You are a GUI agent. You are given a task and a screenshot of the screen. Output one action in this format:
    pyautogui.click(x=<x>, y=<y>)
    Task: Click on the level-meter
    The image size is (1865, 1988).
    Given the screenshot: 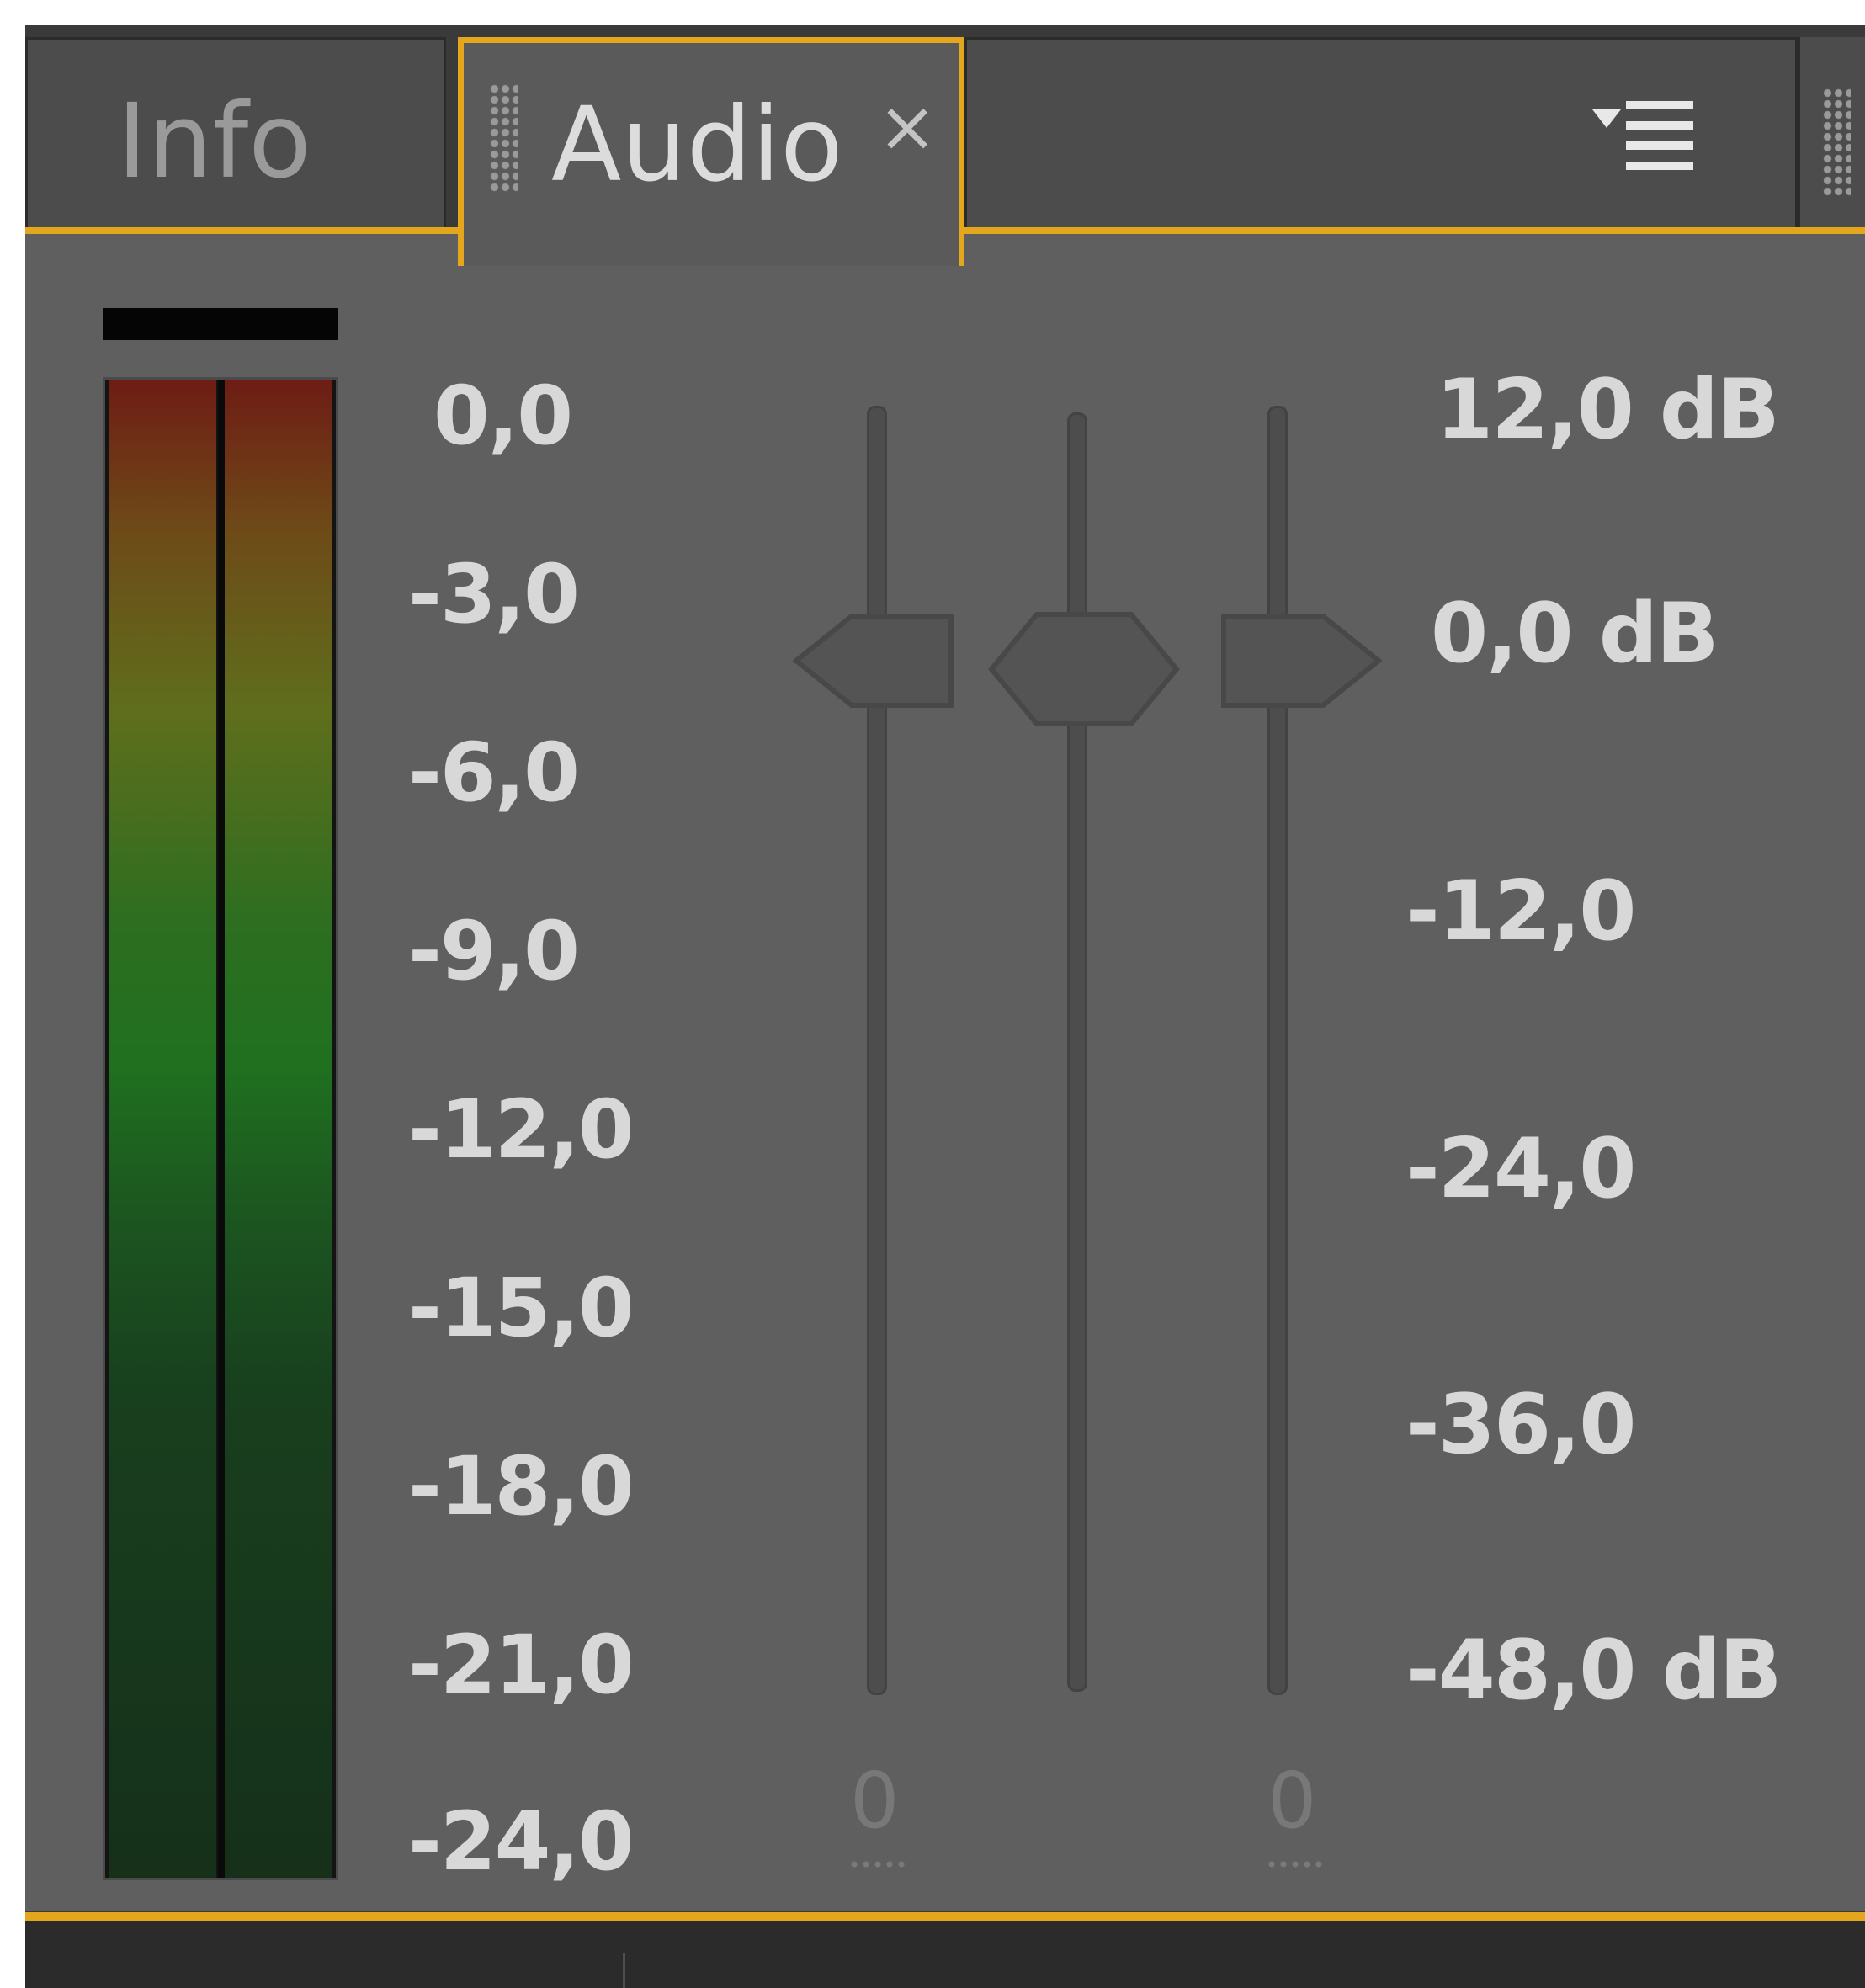 What is the action you would take?
    pyautogui.click(x=220, y=1128)
    